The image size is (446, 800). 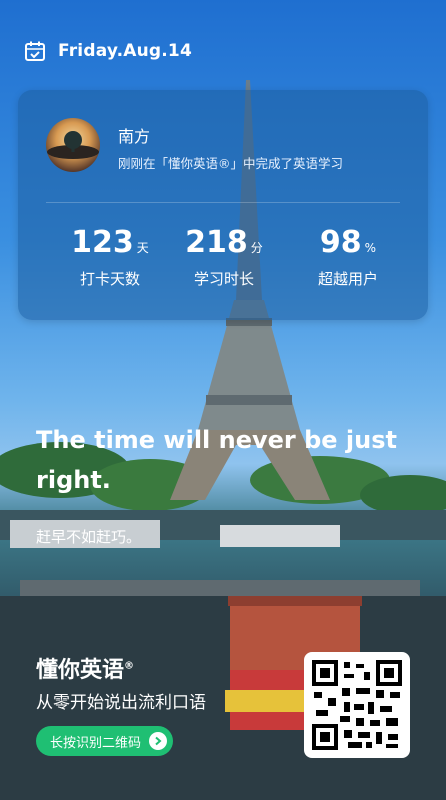 I want to click on qr-code, so click(x=357, y=705).